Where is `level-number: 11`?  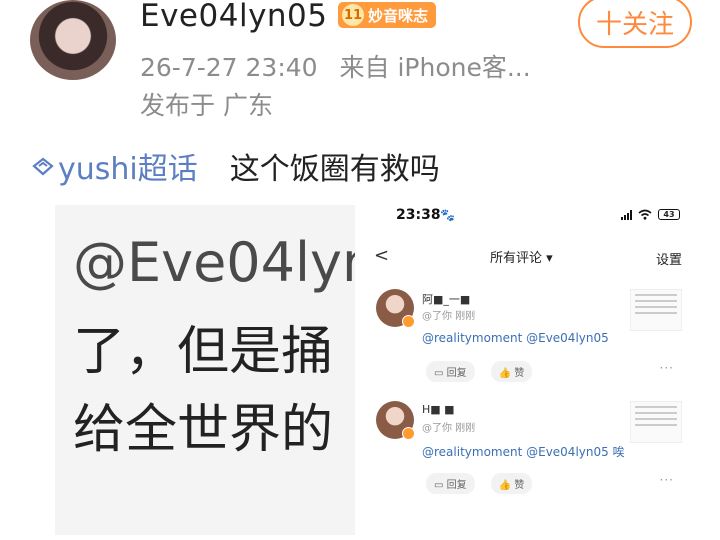 level-number: 11 is located at coordinates (353, 15).